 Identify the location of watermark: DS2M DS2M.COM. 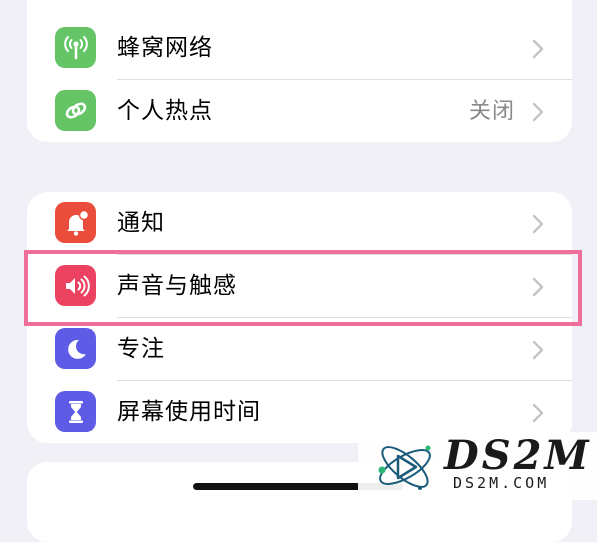
(477, 466).